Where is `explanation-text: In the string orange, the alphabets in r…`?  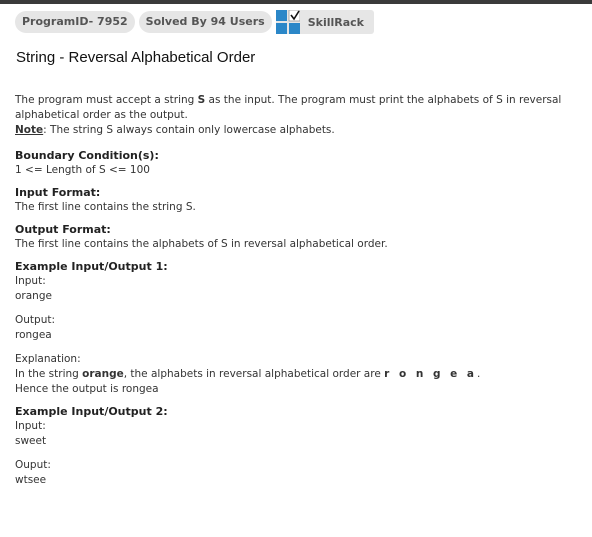 explanation-text: In the string orange, the alphabets in r… is located at coordinates (297, 374).